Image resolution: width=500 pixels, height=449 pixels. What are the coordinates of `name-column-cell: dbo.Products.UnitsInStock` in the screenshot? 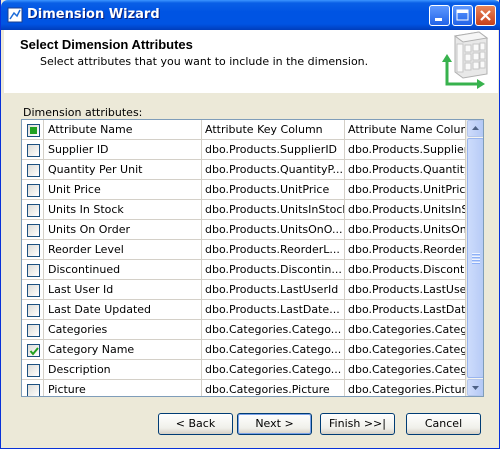 It's located at (405, 210).